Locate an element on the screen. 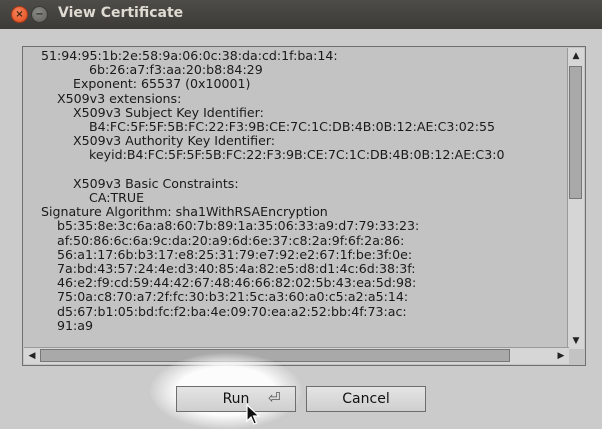 The height and width of the screenshot is (429, 602). scroll-up-arrow-icon: ▲ is located at coordinates (576, 56).